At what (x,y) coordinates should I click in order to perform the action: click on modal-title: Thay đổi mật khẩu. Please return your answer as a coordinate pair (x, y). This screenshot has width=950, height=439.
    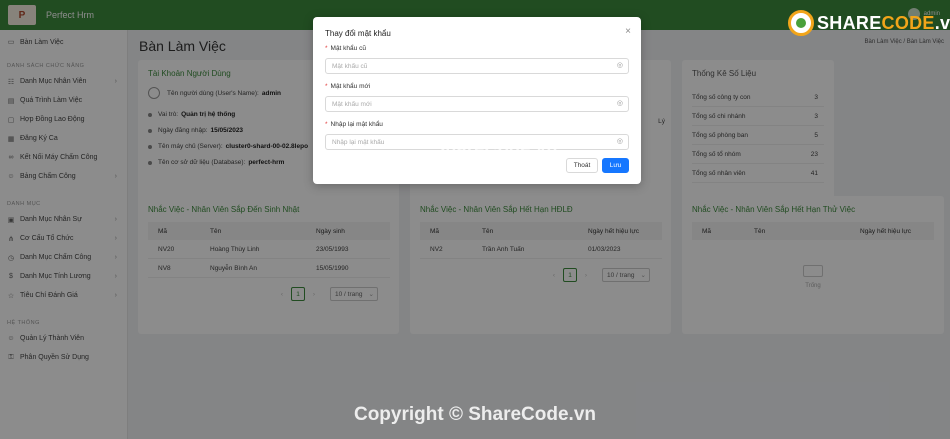
    Looking at the image, I should click on (358, 33).